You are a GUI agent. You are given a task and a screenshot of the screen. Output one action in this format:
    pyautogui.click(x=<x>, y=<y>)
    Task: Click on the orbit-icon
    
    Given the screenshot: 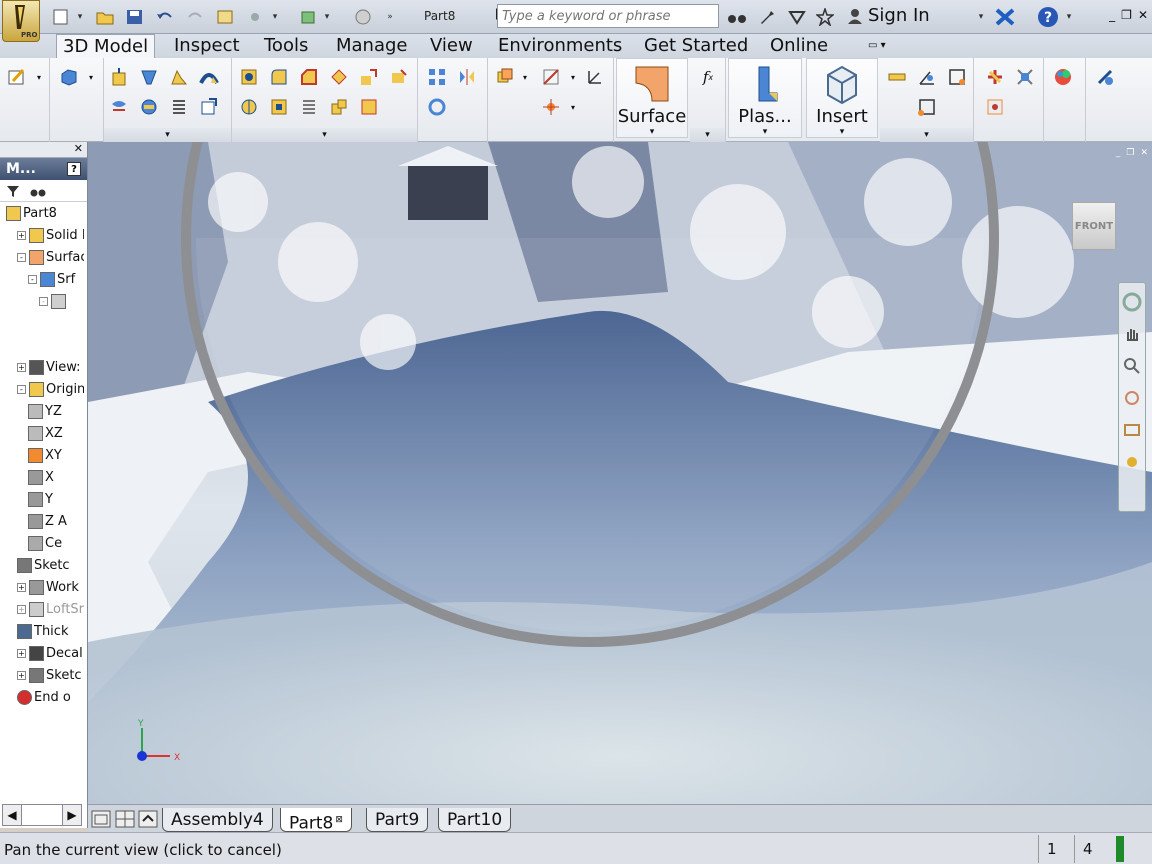 What is the action you would take?
    pyautogui.click(x=1132, y=398)
    